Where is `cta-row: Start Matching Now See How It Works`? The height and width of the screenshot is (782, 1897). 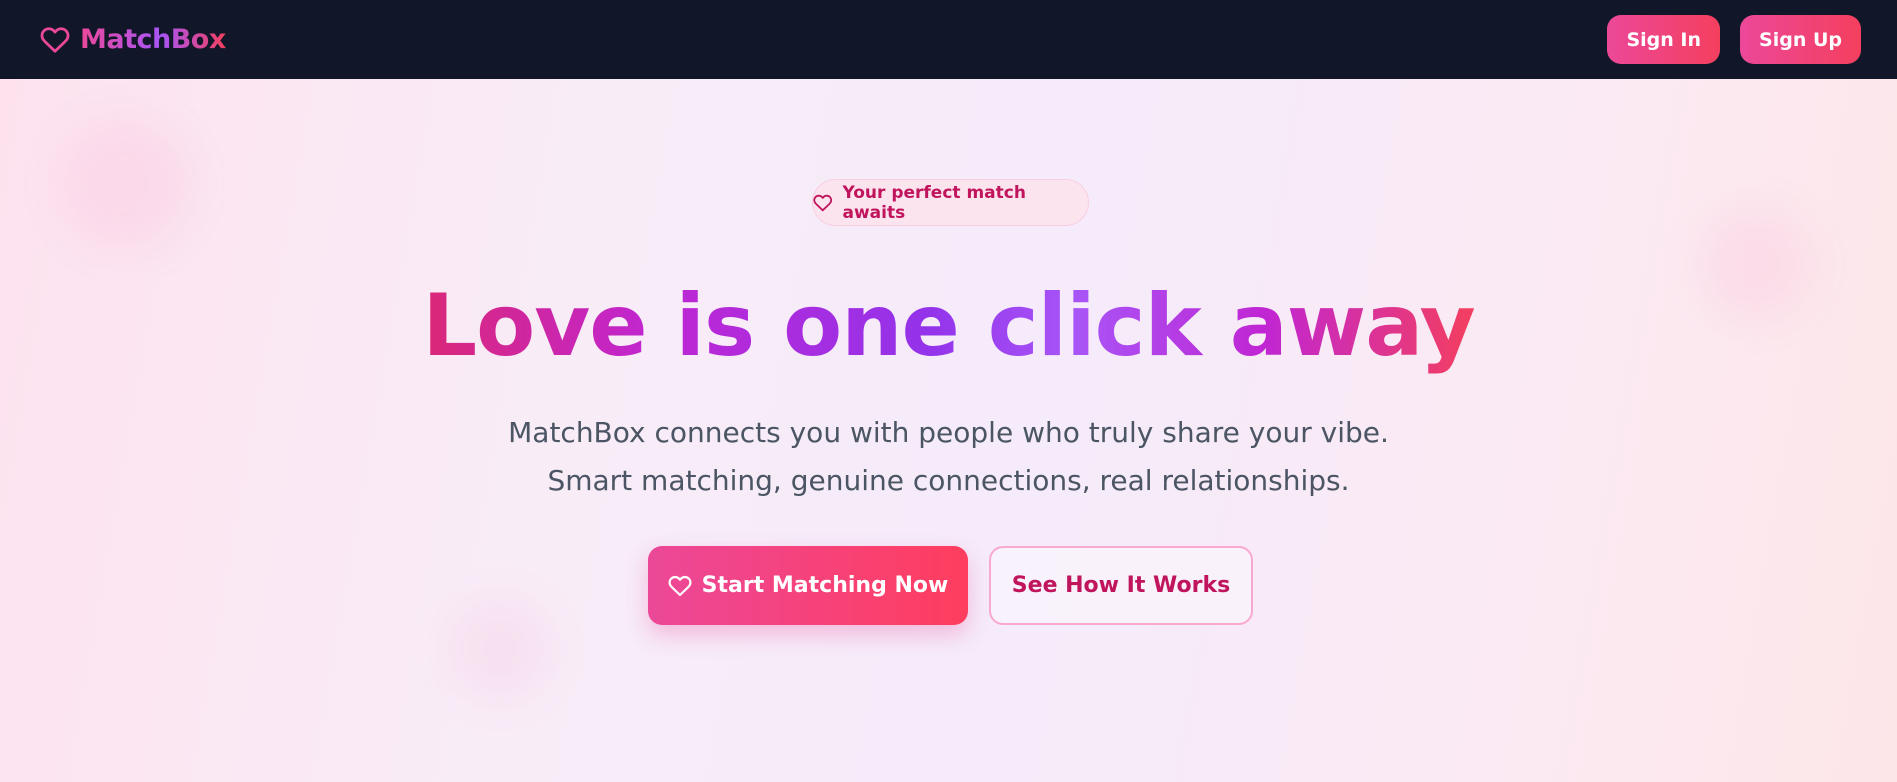
cta-row: Start Matching Now See How It Works is located at coordinates (950, 585).